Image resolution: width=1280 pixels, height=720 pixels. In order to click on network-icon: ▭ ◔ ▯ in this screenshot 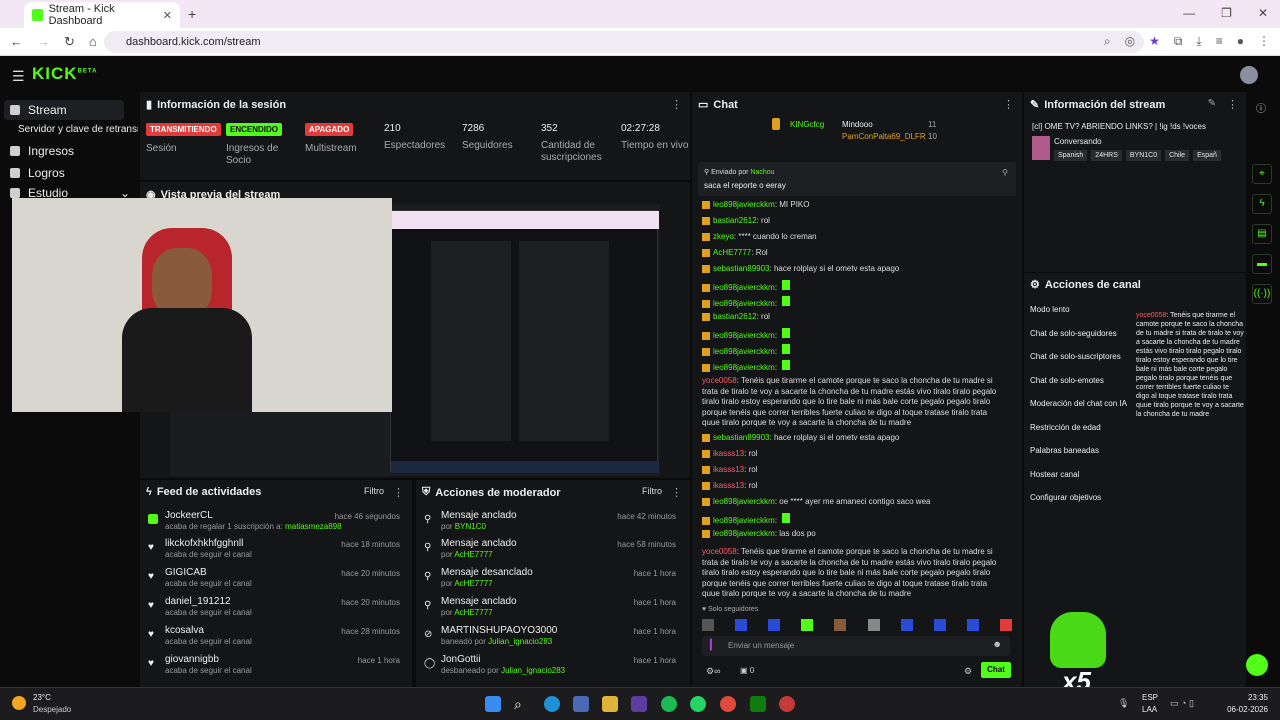, I will do `click(1182, 703)`.